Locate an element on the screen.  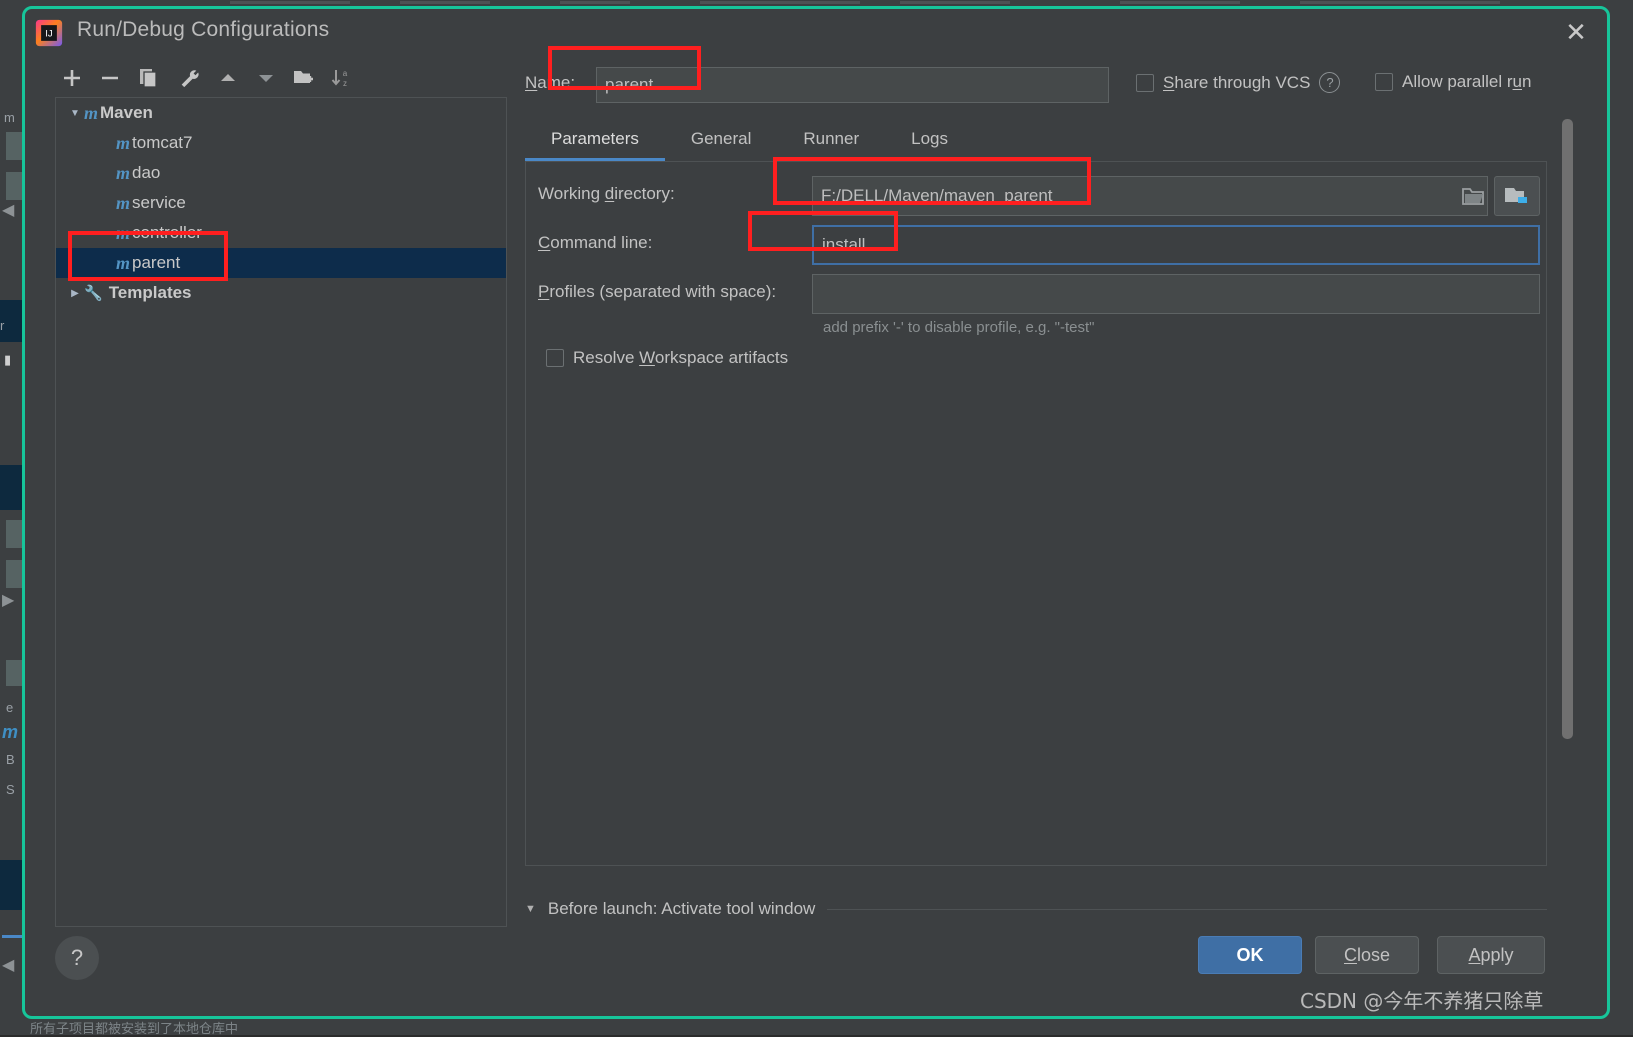
command-line-label: Command line: is located at coordinates (595, 243).